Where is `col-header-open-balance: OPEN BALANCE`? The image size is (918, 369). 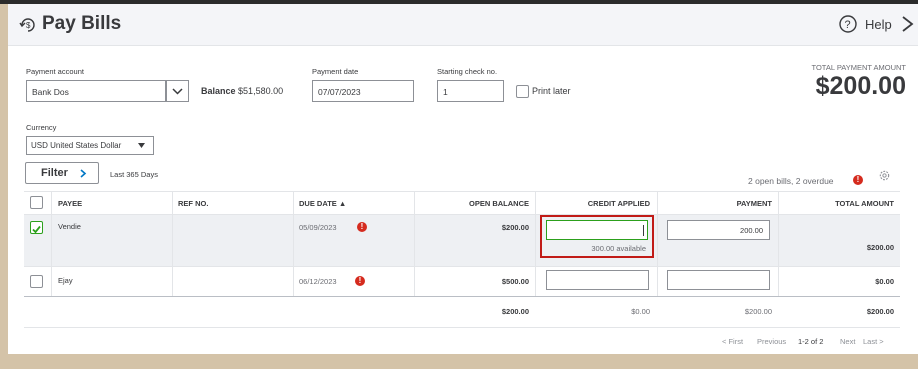
col-header-open-balance: OPEN BALANCE is located at coordinates (474, 203).